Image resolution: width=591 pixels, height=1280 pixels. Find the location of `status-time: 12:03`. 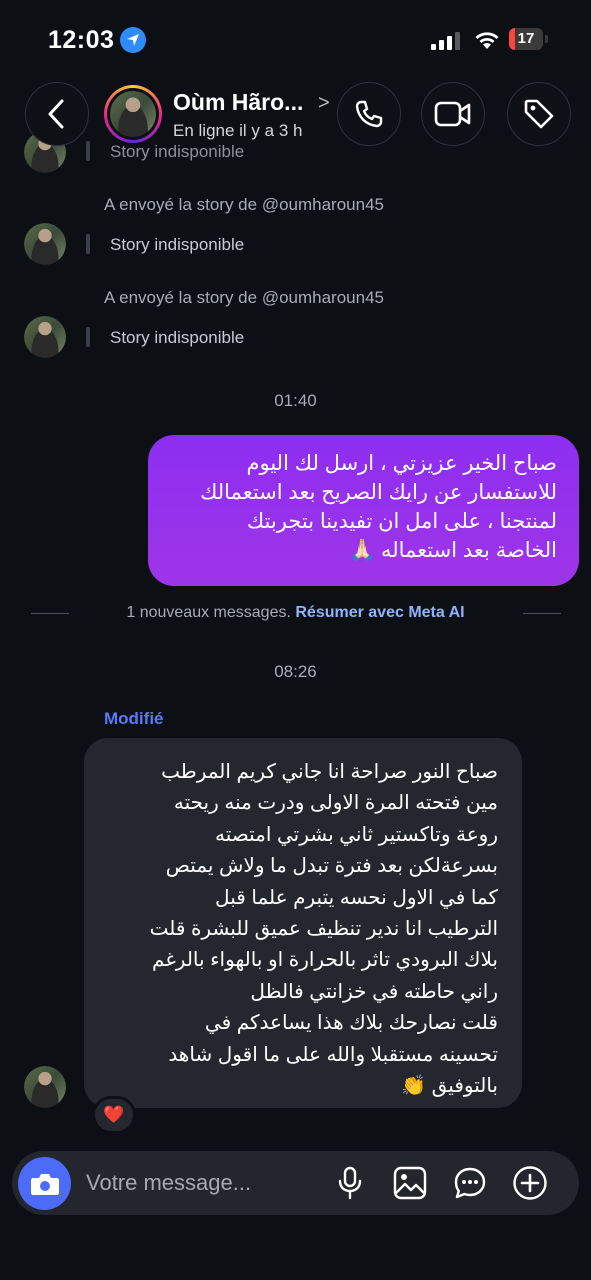

status-time: 12:03 is located at coordinates (81, 40).